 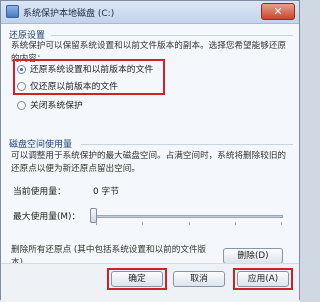 I want to click on delete-button: 删除(D), so click(x=253, y=256).